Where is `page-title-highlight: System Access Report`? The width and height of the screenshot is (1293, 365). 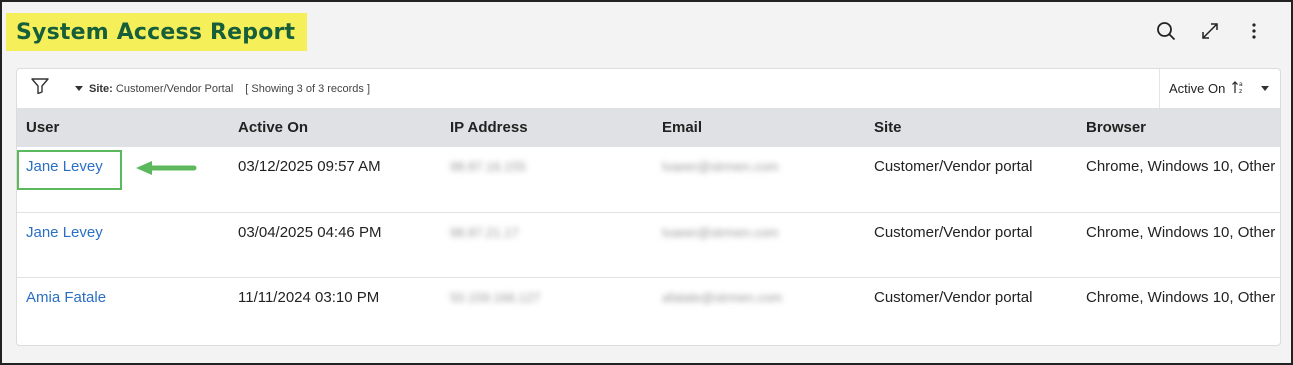
page-title-highlight: System Access Report is located at coordinates (157, 32).